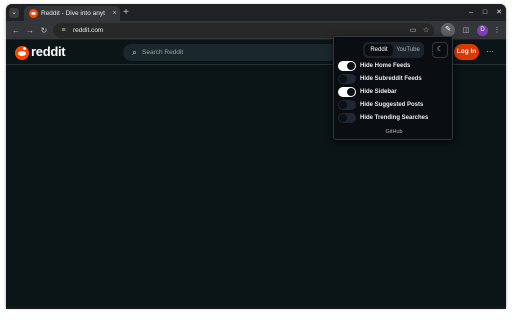 Image resolution: width=512 pixels, height=320 pixels. I want to click on cast-icon: ▭, so click(413, 30).